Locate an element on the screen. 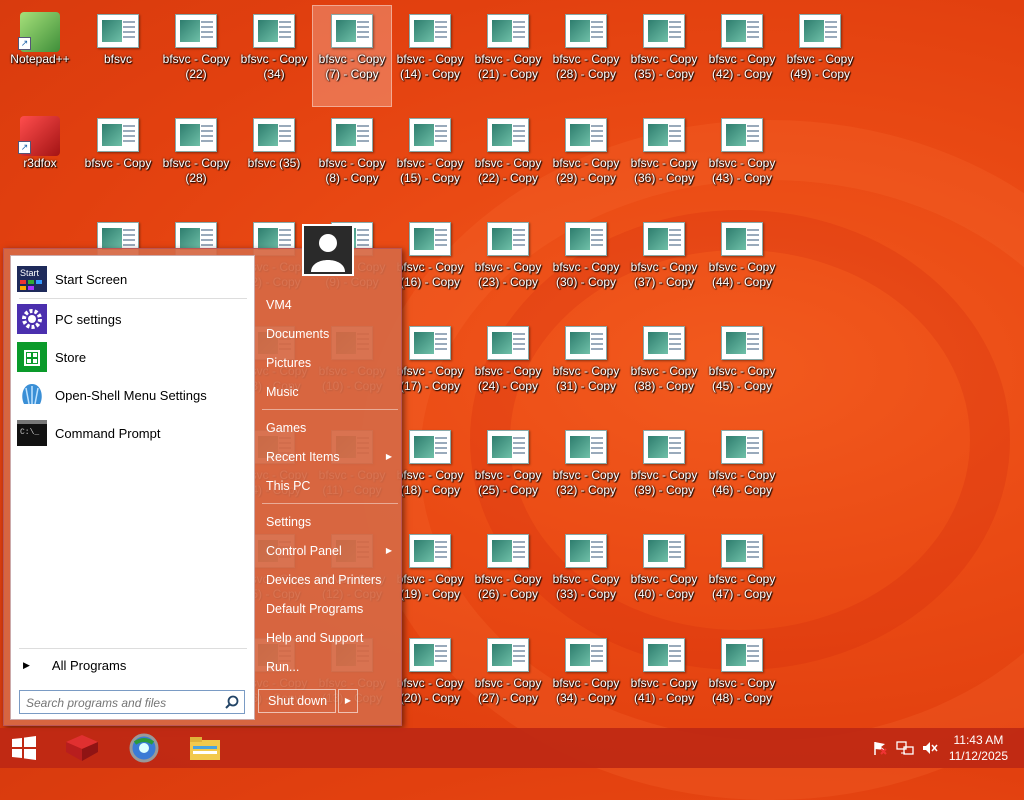 This screenshot has width=1024, height=800. desktop-icon: bfsvc - Copy (19) - Copy is located at coordinates (430, 576).